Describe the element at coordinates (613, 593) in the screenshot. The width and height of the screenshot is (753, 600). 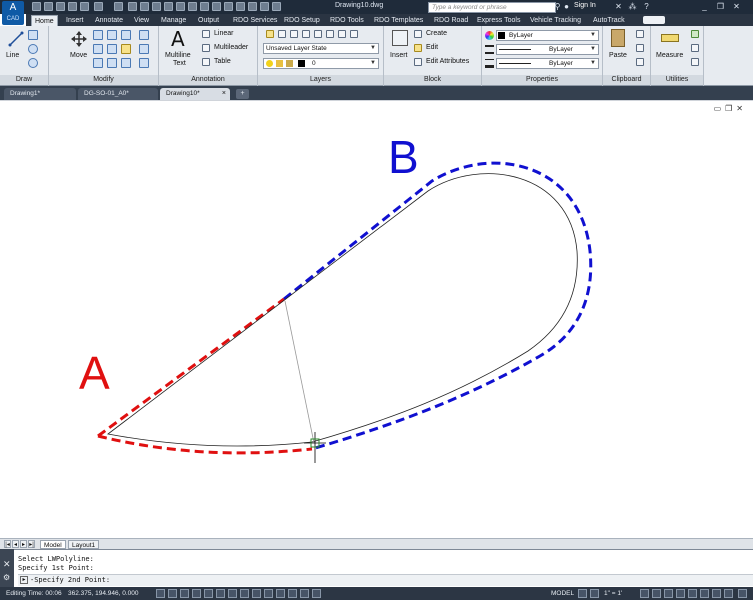
I see `annotation-scale: 1" = 1'` at that location.